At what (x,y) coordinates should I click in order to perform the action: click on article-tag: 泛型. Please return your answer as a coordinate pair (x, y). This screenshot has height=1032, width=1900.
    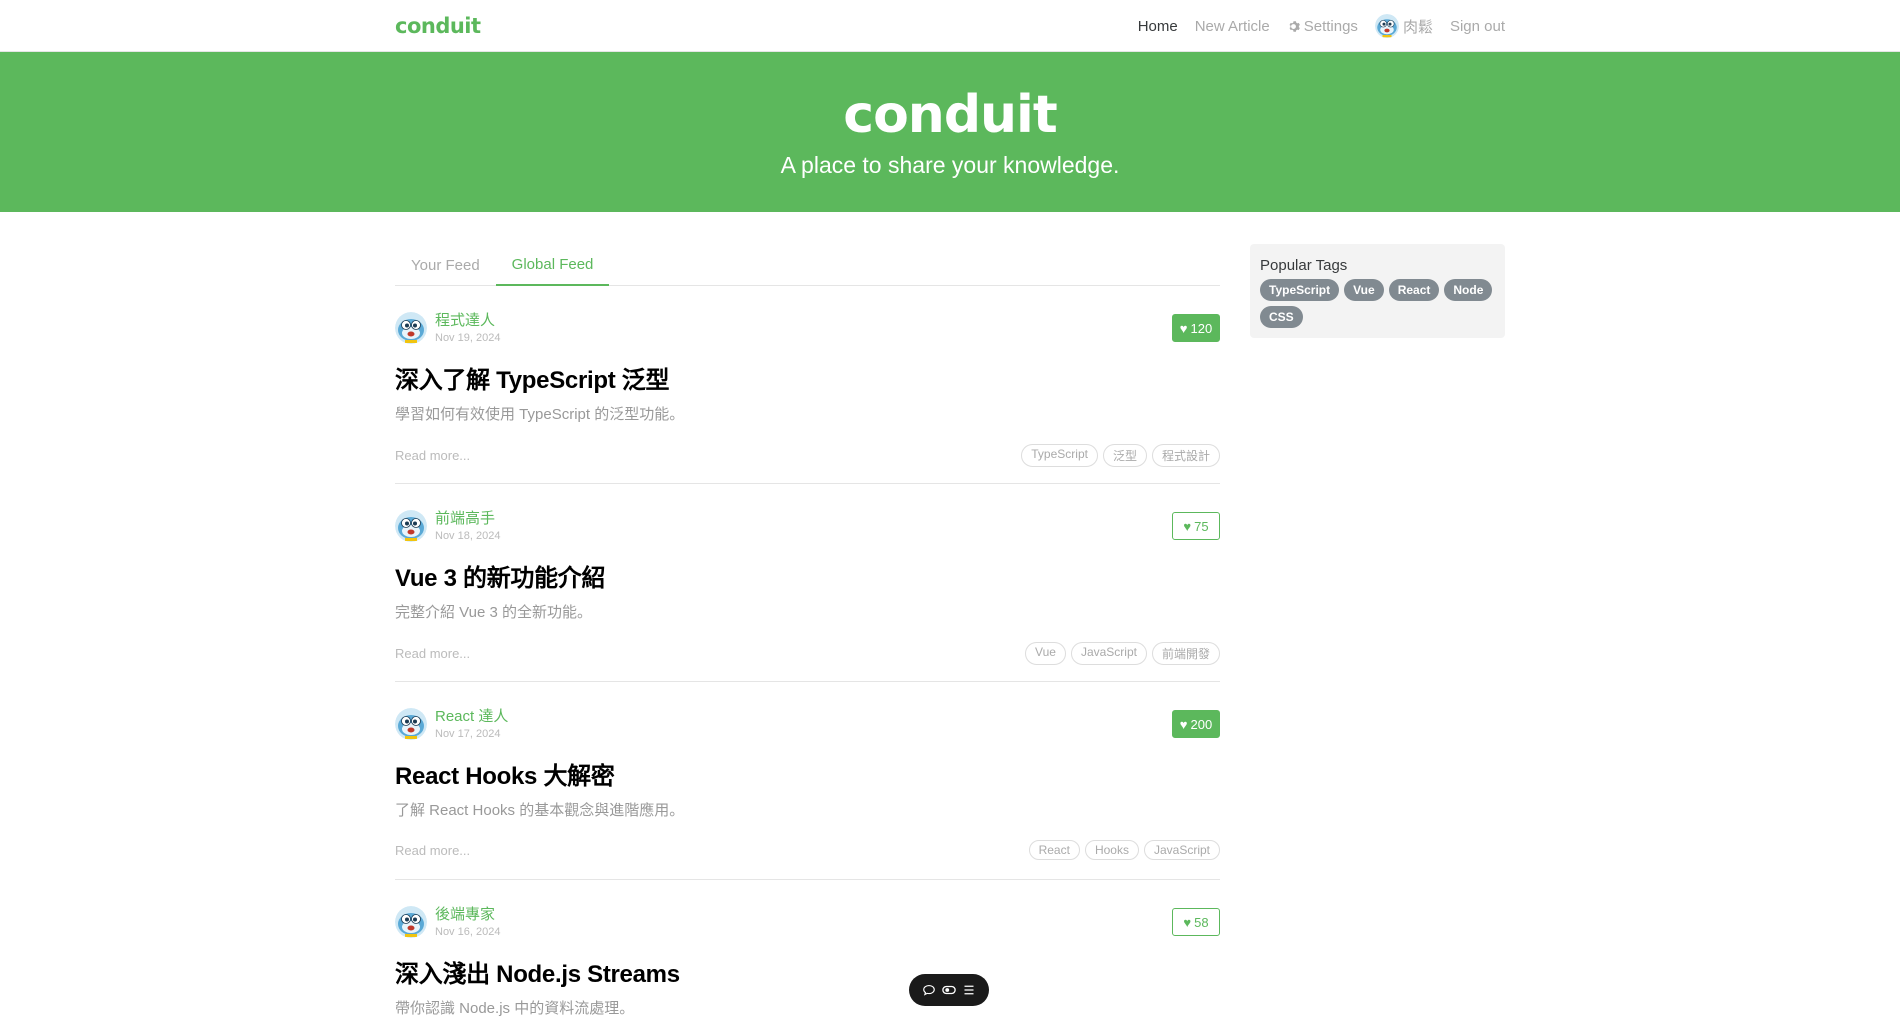
    Looking at the image, I should click on (1124, 455).